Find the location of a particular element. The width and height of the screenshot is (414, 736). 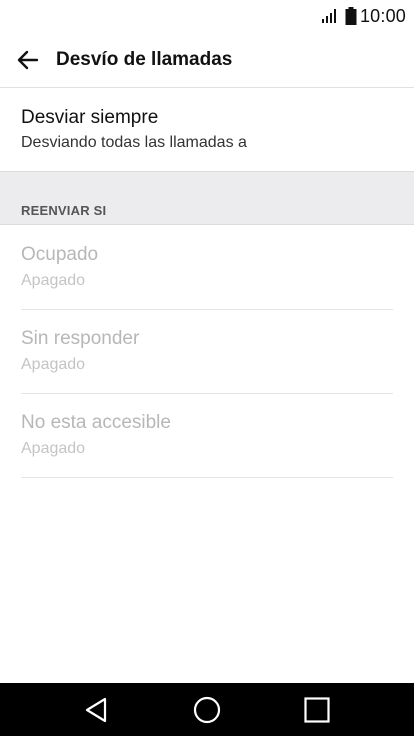

nav-home-button is located at coordinates (207, 710).